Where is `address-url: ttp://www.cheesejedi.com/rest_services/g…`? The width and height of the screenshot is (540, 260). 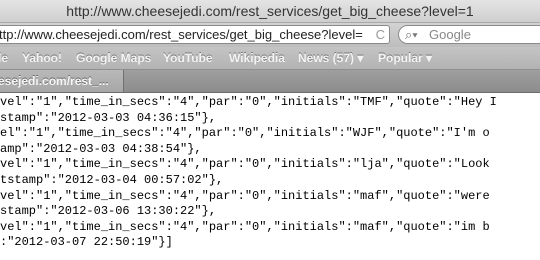 address-url: ttp://www.cheesejedi.com/rest_services/g… is located at coordinates (181, 34).